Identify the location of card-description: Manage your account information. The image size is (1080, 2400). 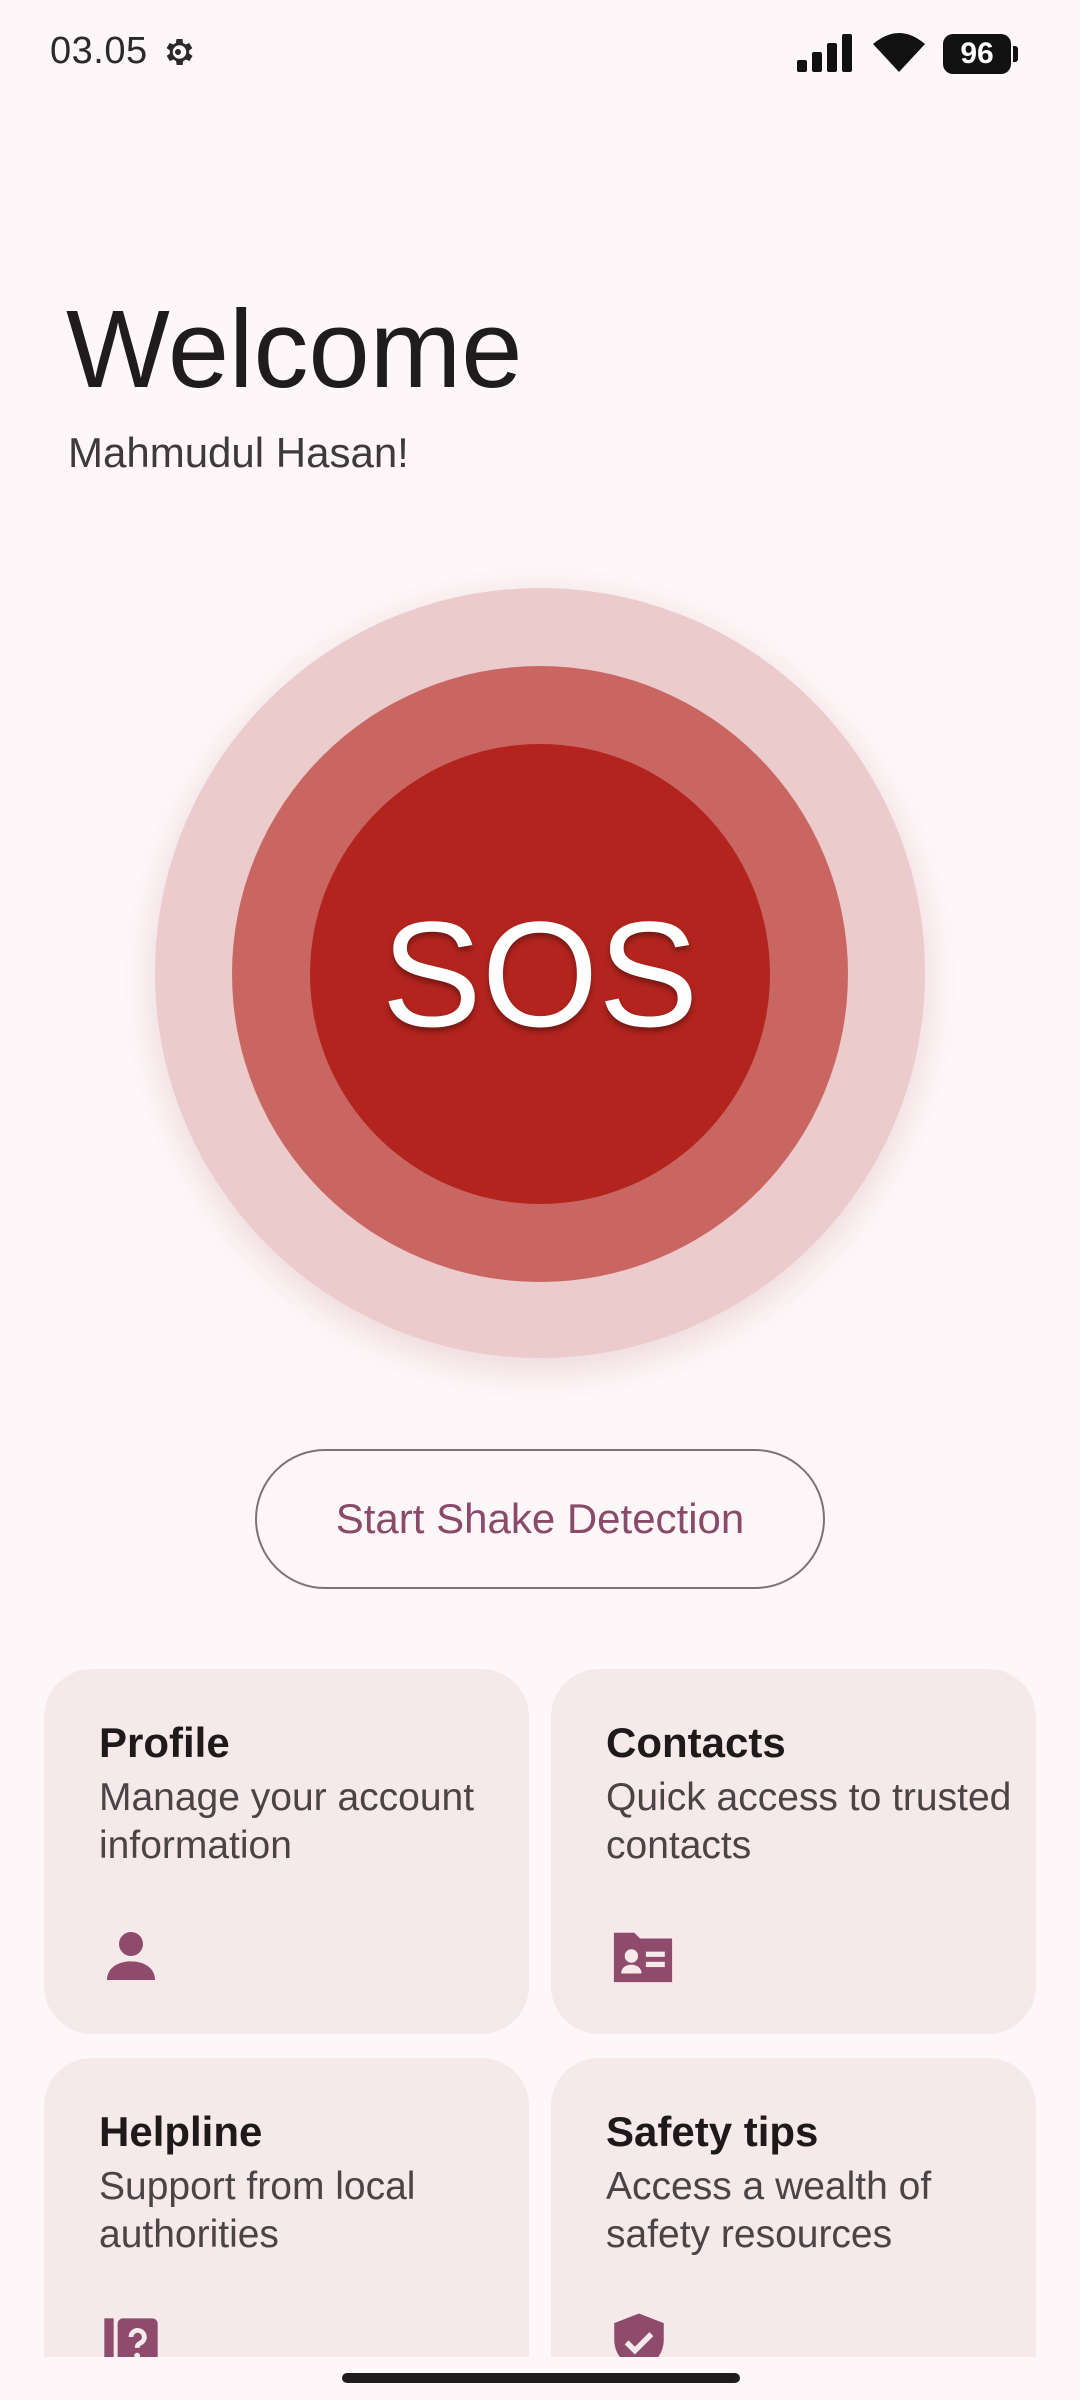
(287, 1821).